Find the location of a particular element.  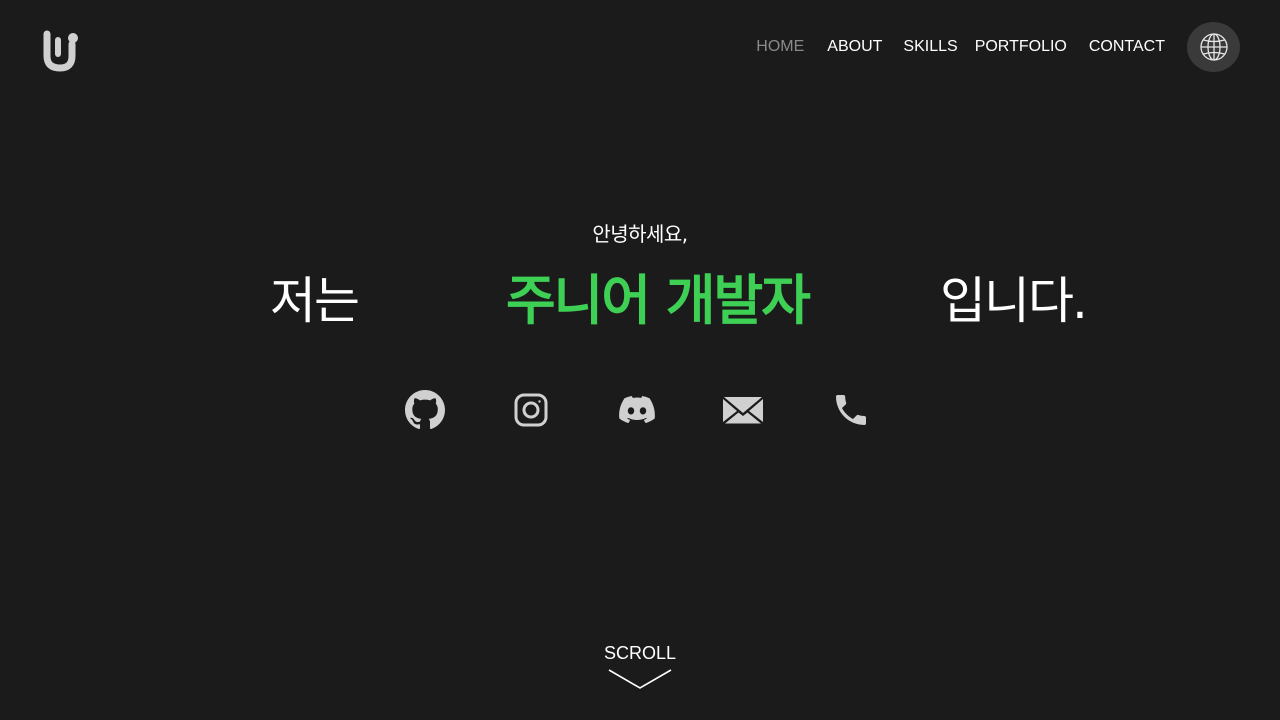

chevron-down-icon is located at coordinates (640, 679).